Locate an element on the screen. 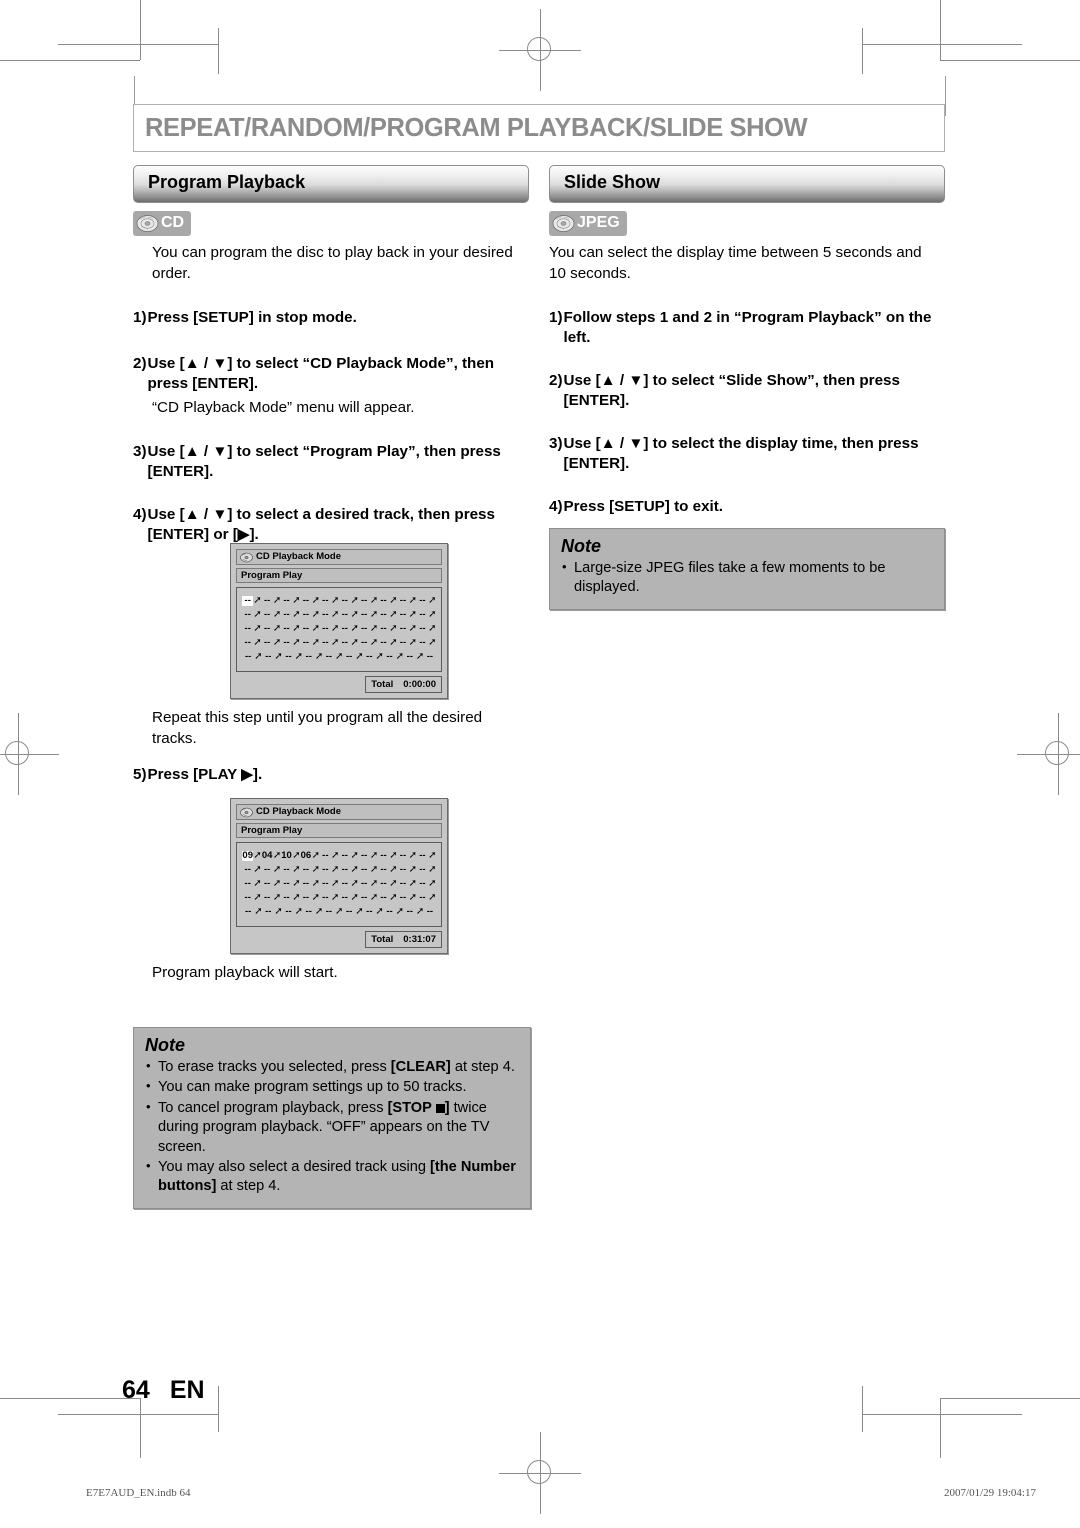 The height and width of the screenshot is (1528, 1080). osd-track-cell: 04 is located at coordinates (267, 856).